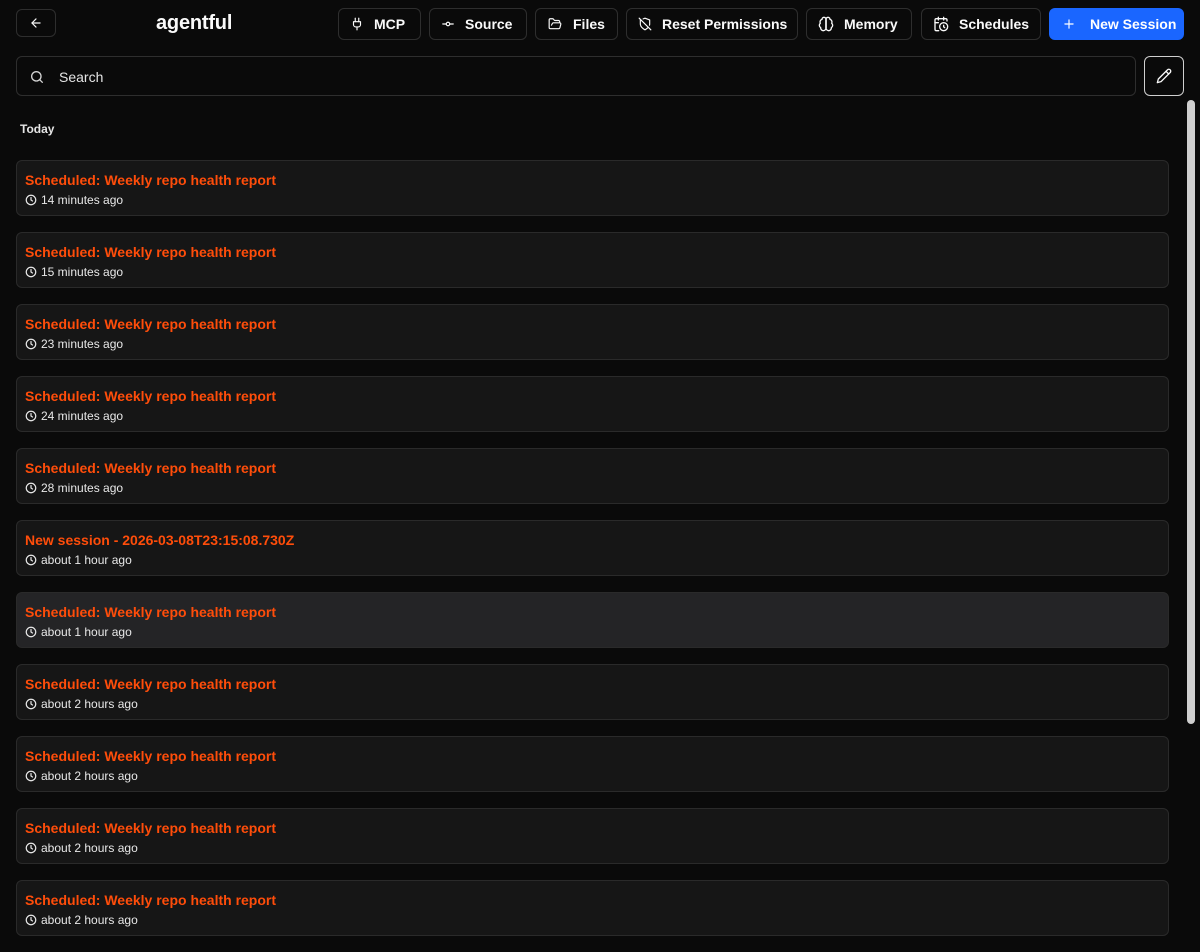  What do you see at coordinates (82, 200) in the screenshot?
I see `session-time: 14 minutes ago` at bounding box center [82, 200].